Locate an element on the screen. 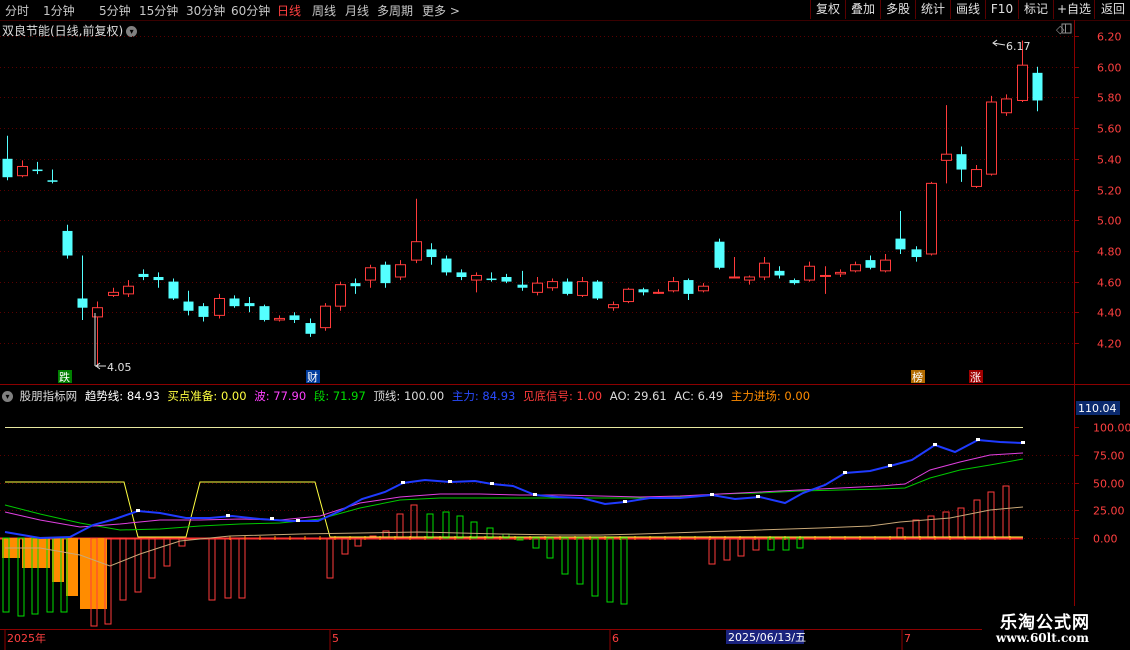 The image size is (1130, 650). period-tab-30min: 30分钟 is located at coordinates (205, 10).